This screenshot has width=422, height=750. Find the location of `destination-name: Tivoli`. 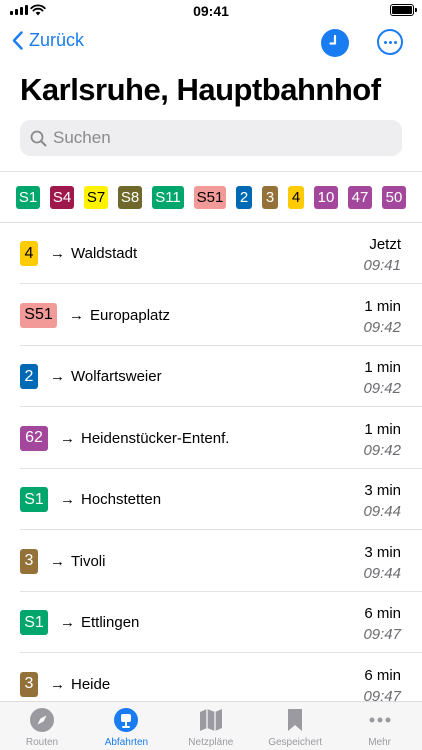

destination-name: Tivoli is located at coordinates (88, 561).